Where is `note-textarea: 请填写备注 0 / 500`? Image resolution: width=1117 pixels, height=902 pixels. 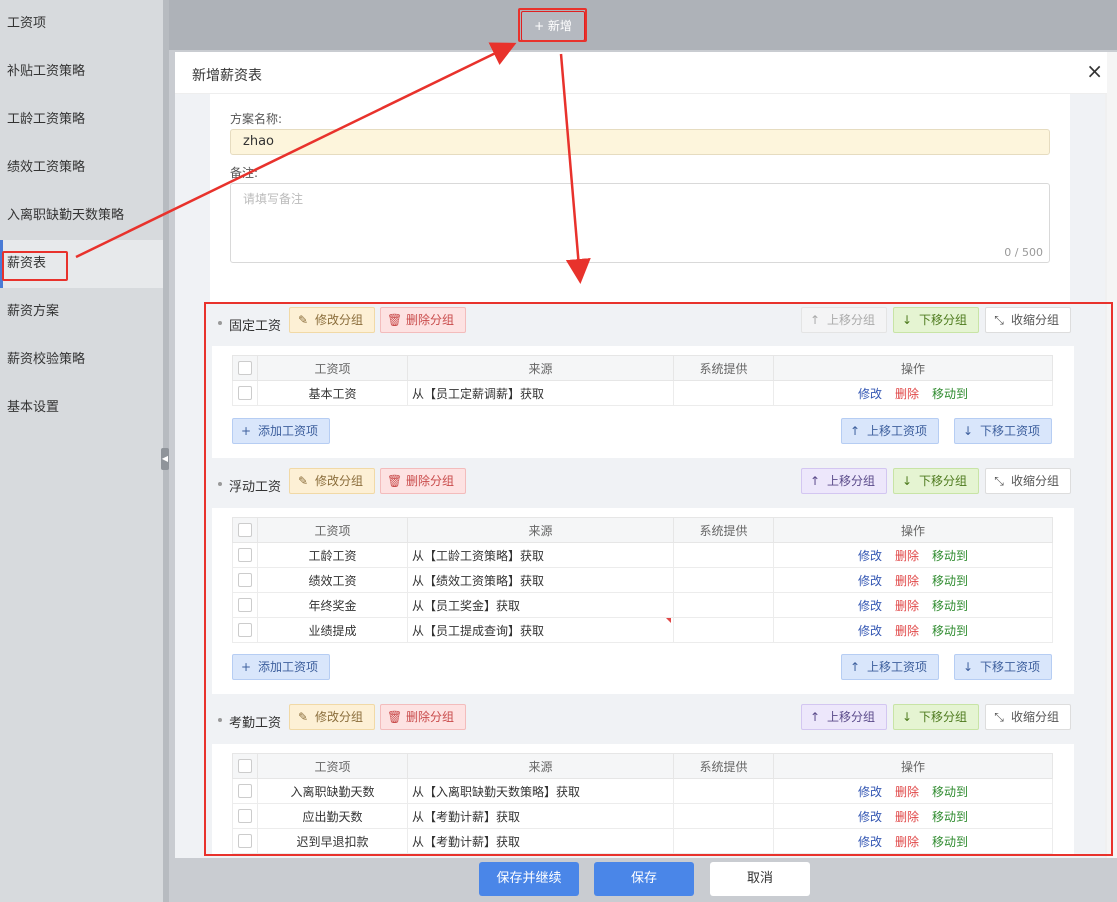
note-textarea: 请填写备注 0 / 500 is located at coordinates (640, 223).